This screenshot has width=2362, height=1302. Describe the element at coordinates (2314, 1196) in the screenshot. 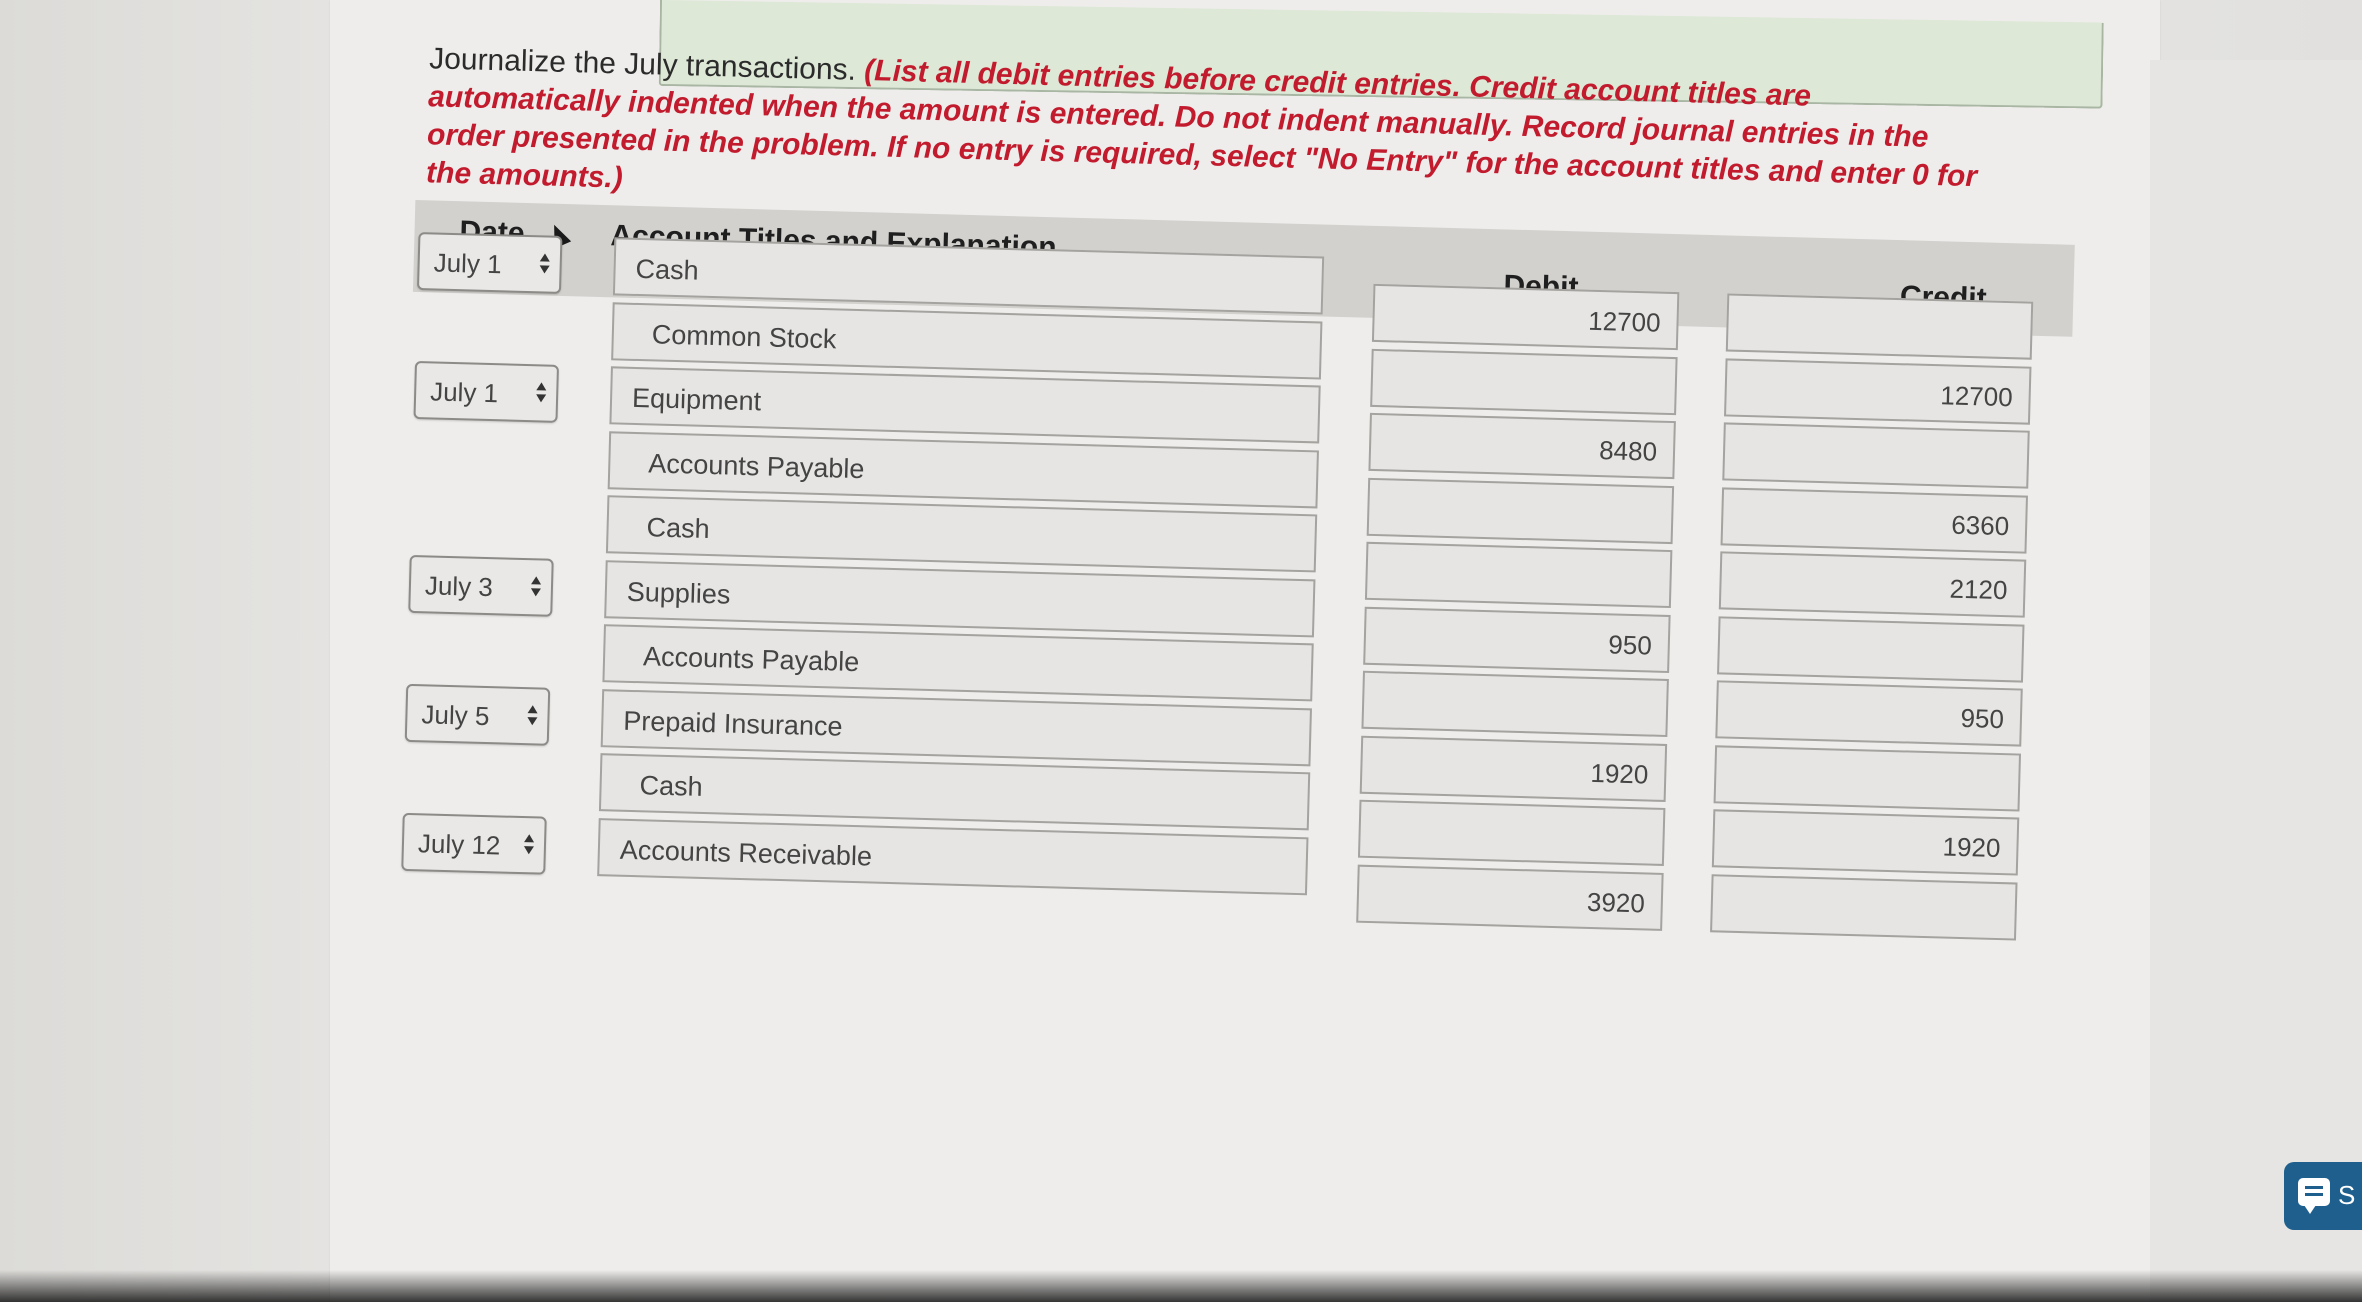

I see `chat-icon` at that location.